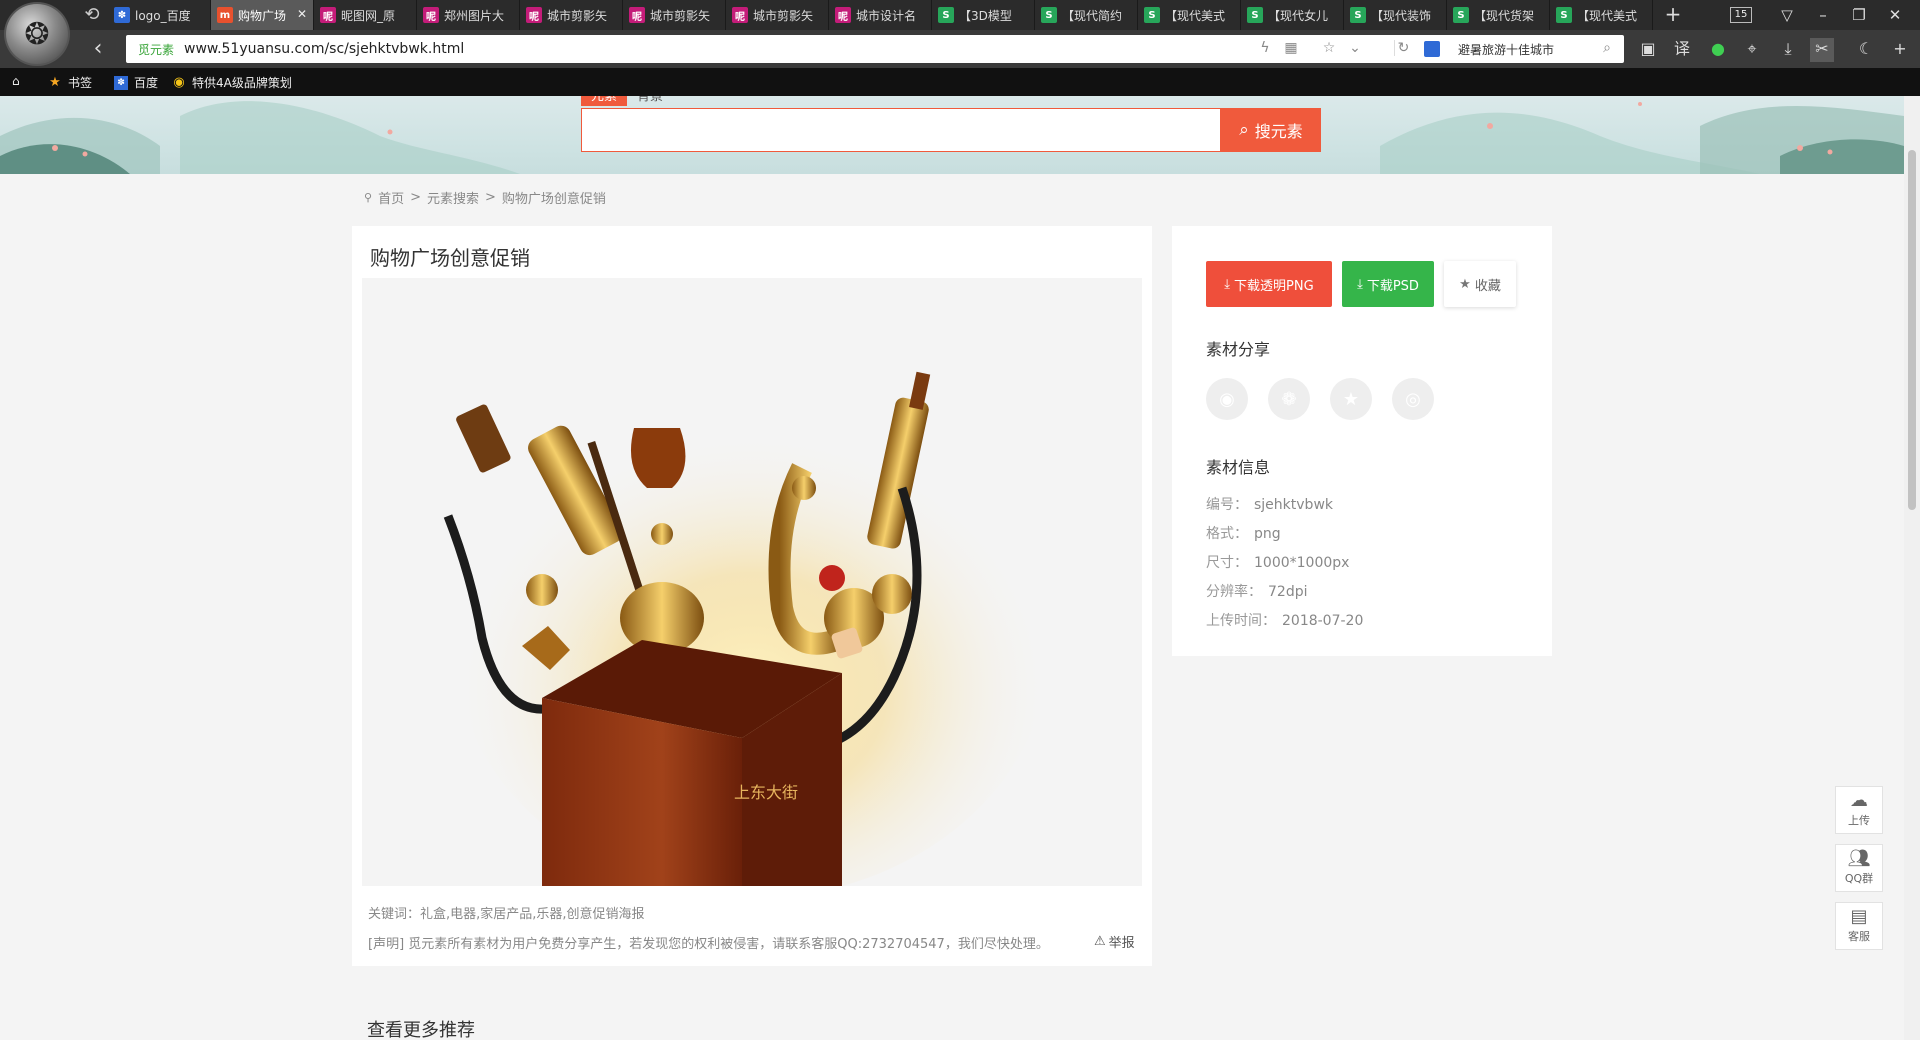 This screenshot has height=1040, width=1920. I want to click on bookmark-item-baidu: ✽ 百度, so click(136, 82).